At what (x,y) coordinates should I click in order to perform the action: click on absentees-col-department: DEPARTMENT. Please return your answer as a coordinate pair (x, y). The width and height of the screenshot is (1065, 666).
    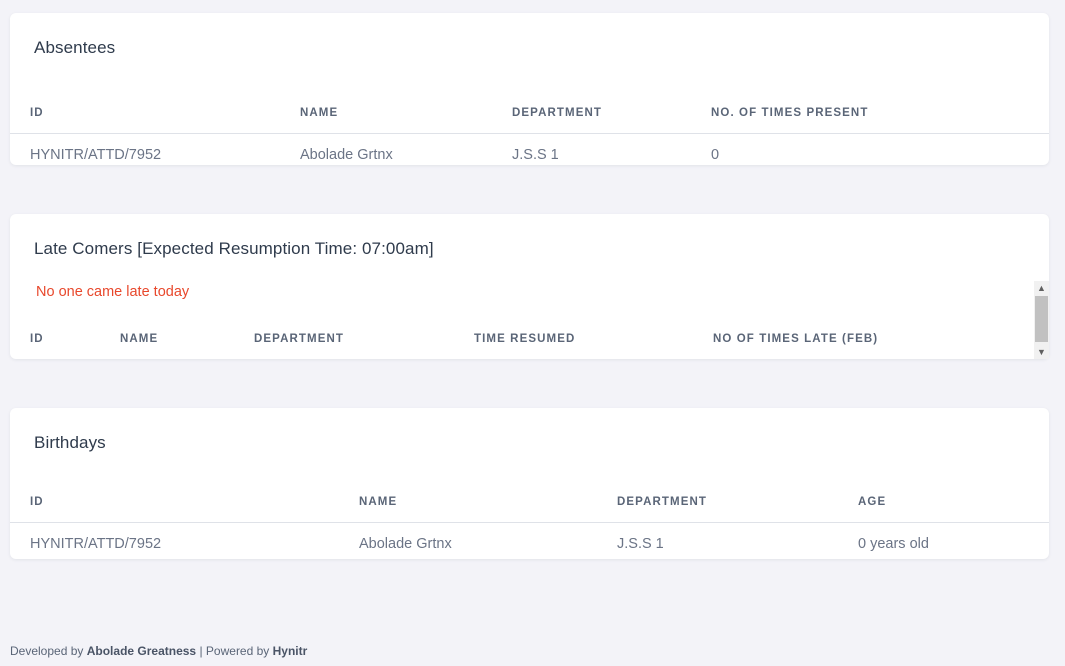
    Looking at the image, I should click on (591, 113).